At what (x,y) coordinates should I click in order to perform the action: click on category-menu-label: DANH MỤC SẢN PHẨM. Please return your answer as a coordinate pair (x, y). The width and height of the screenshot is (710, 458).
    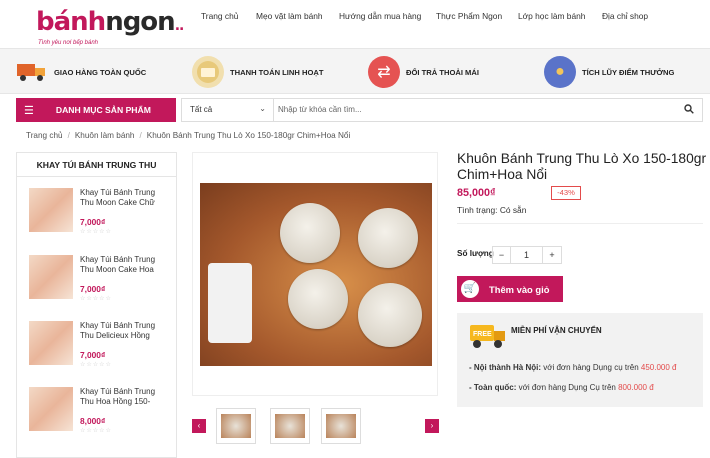
    Looking at the image, I should click on (103, 110).